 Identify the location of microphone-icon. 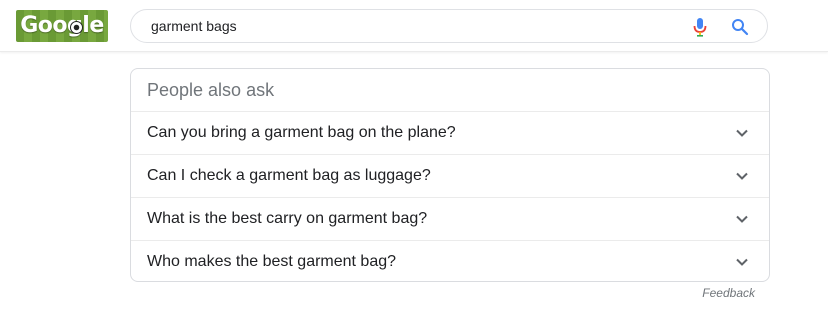
(700, 27).